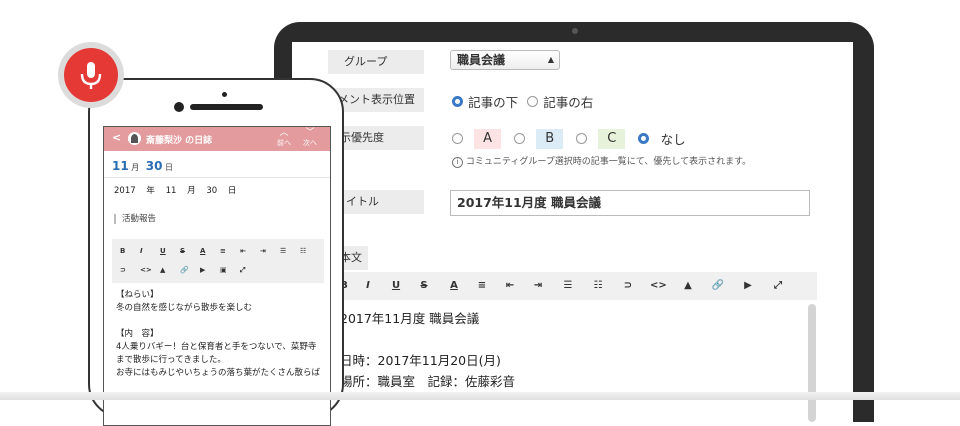  Describe the element at coordinates (644, 138) in the screenshot. I see `radio-priority-none` at that location.